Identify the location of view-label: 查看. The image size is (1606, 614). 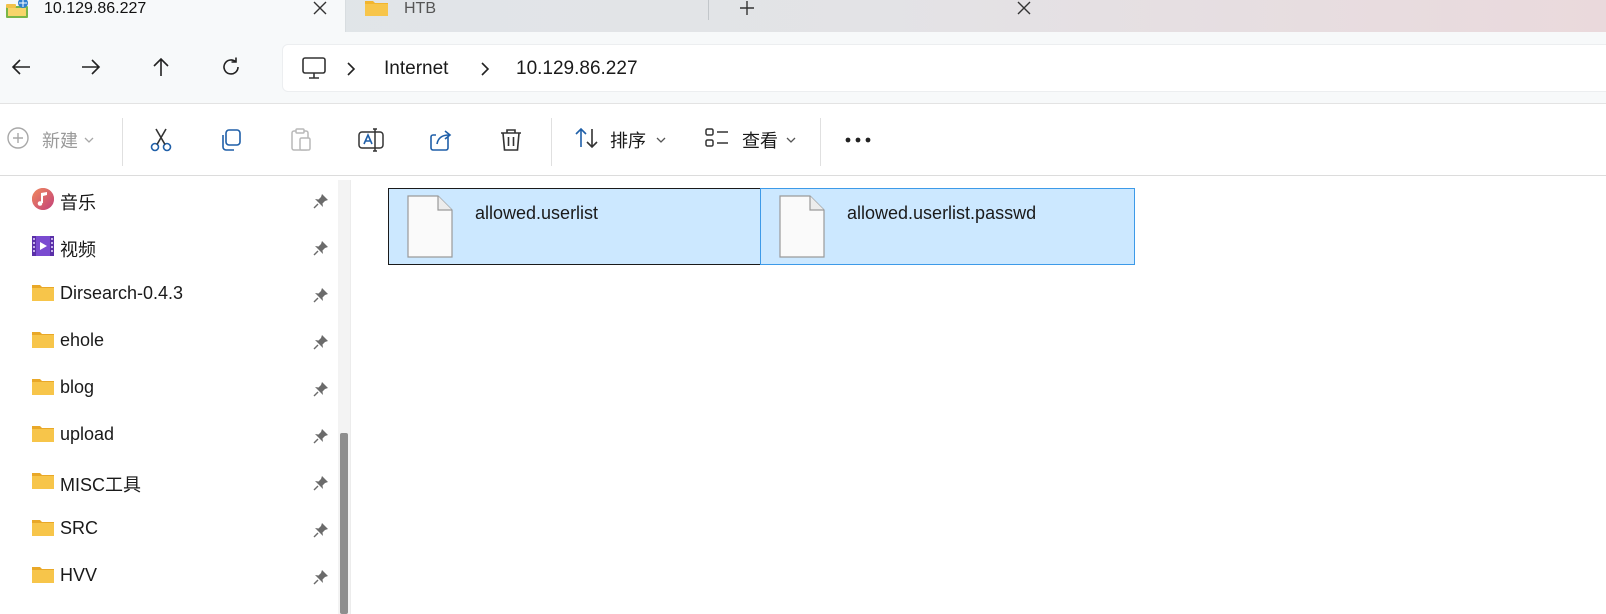
(760, 141).